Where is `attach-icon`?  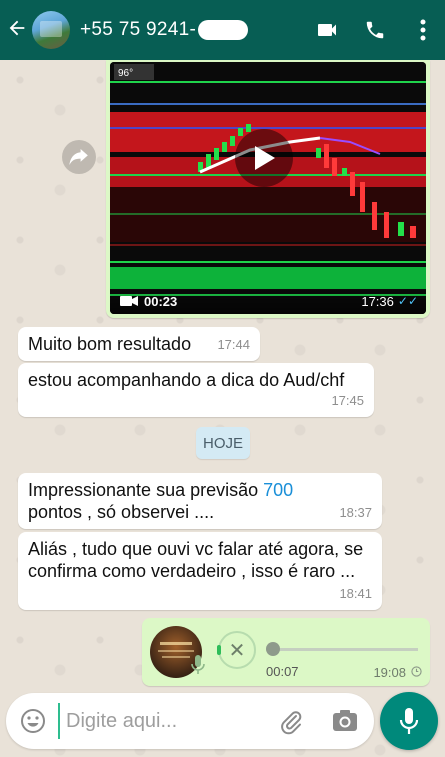
attach-icon is located at coordinates (291, 722).